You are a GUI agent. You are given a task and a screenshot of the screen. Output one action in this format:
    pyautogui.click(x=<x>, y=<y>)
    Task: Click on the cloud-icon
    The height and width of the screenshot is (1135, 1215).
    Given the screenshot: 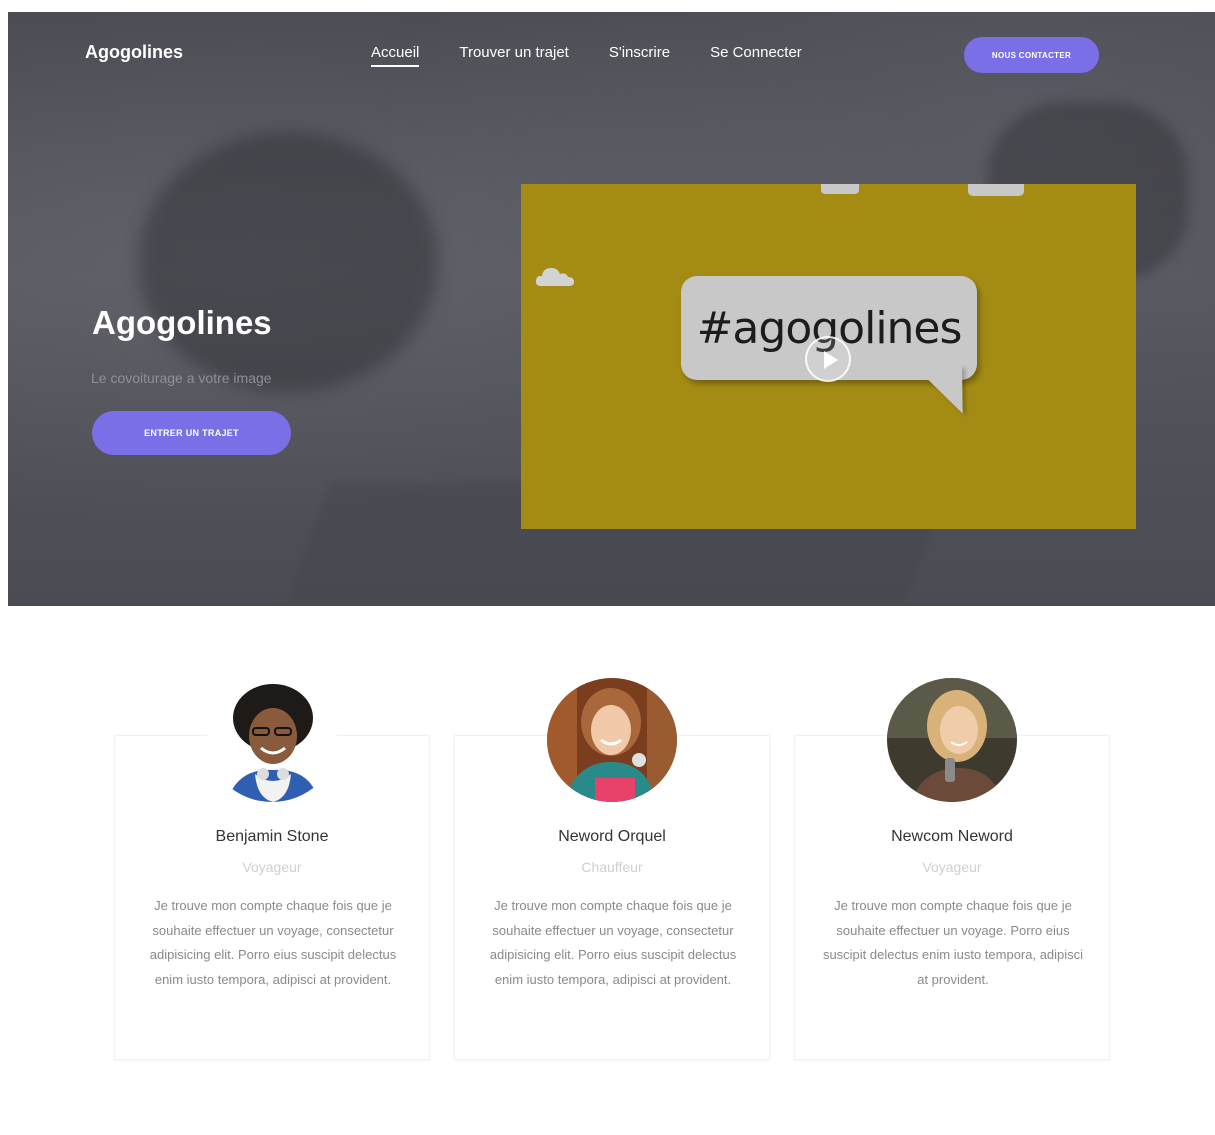 What is the action you would take?
    pyautogui.click(x=554, y=277)
    